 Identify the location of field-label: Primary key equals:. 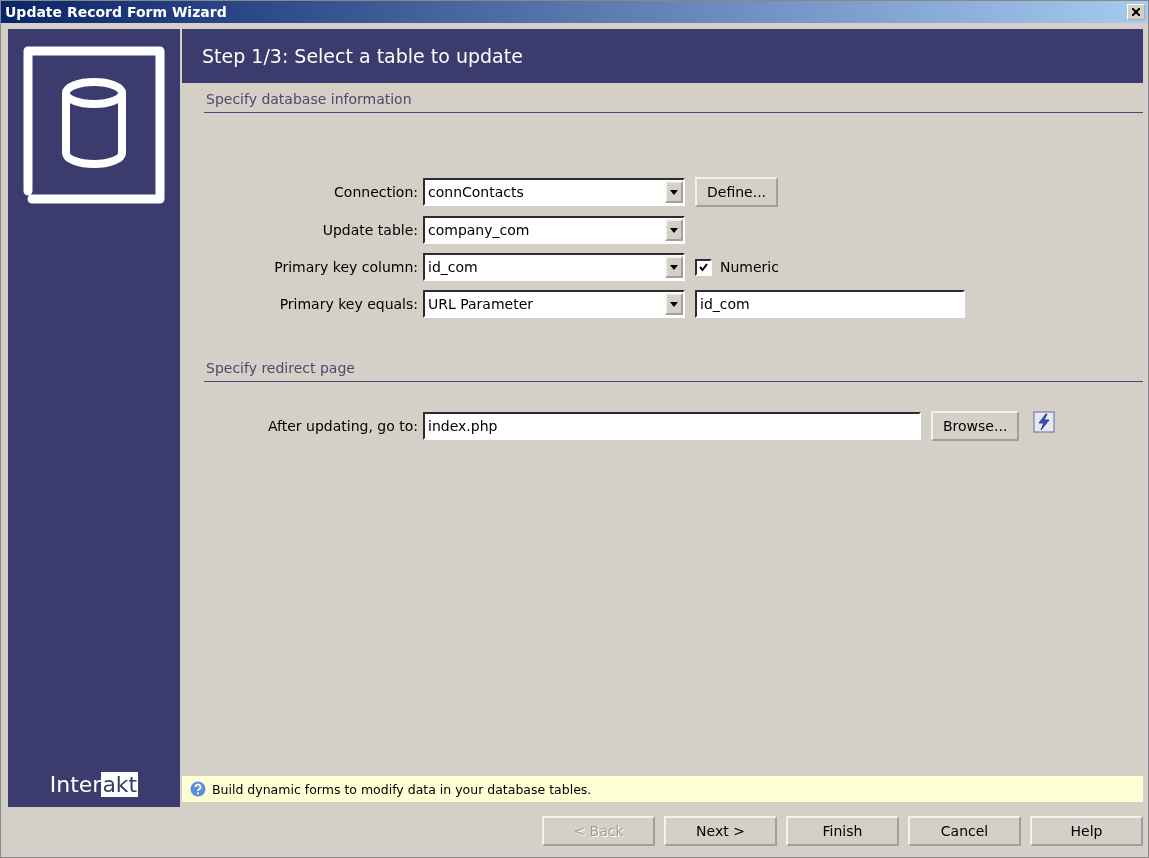
(348, 304).